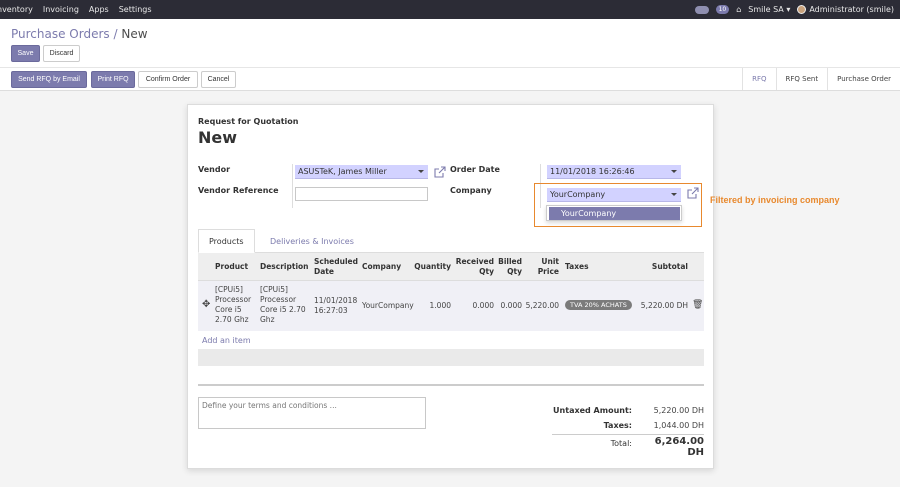 This screenshot has height=487, width=900. Describe the element at coordinates (802, 9) in the screenshot. I see `avatar` at that location.